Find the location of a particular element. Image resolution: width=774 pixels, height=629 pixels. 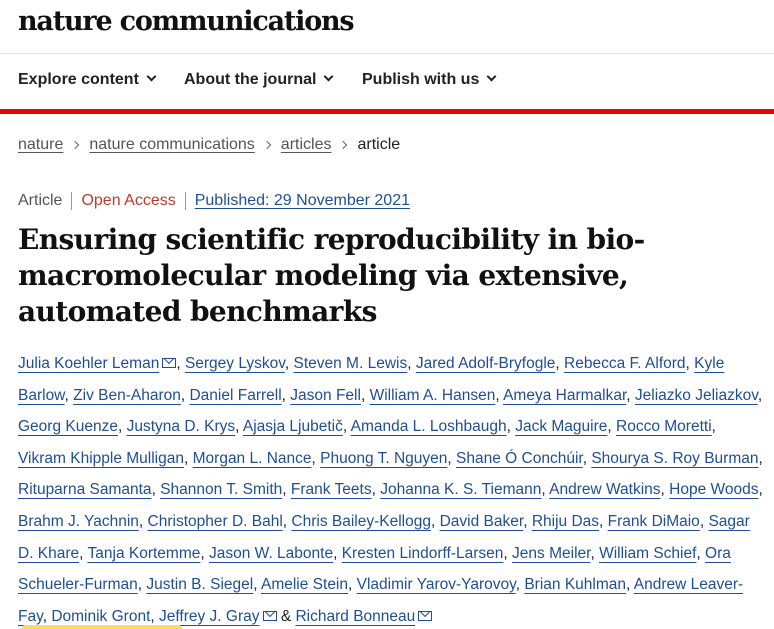

breadcrumb-nature: nature is located at coordinates (40, 144).